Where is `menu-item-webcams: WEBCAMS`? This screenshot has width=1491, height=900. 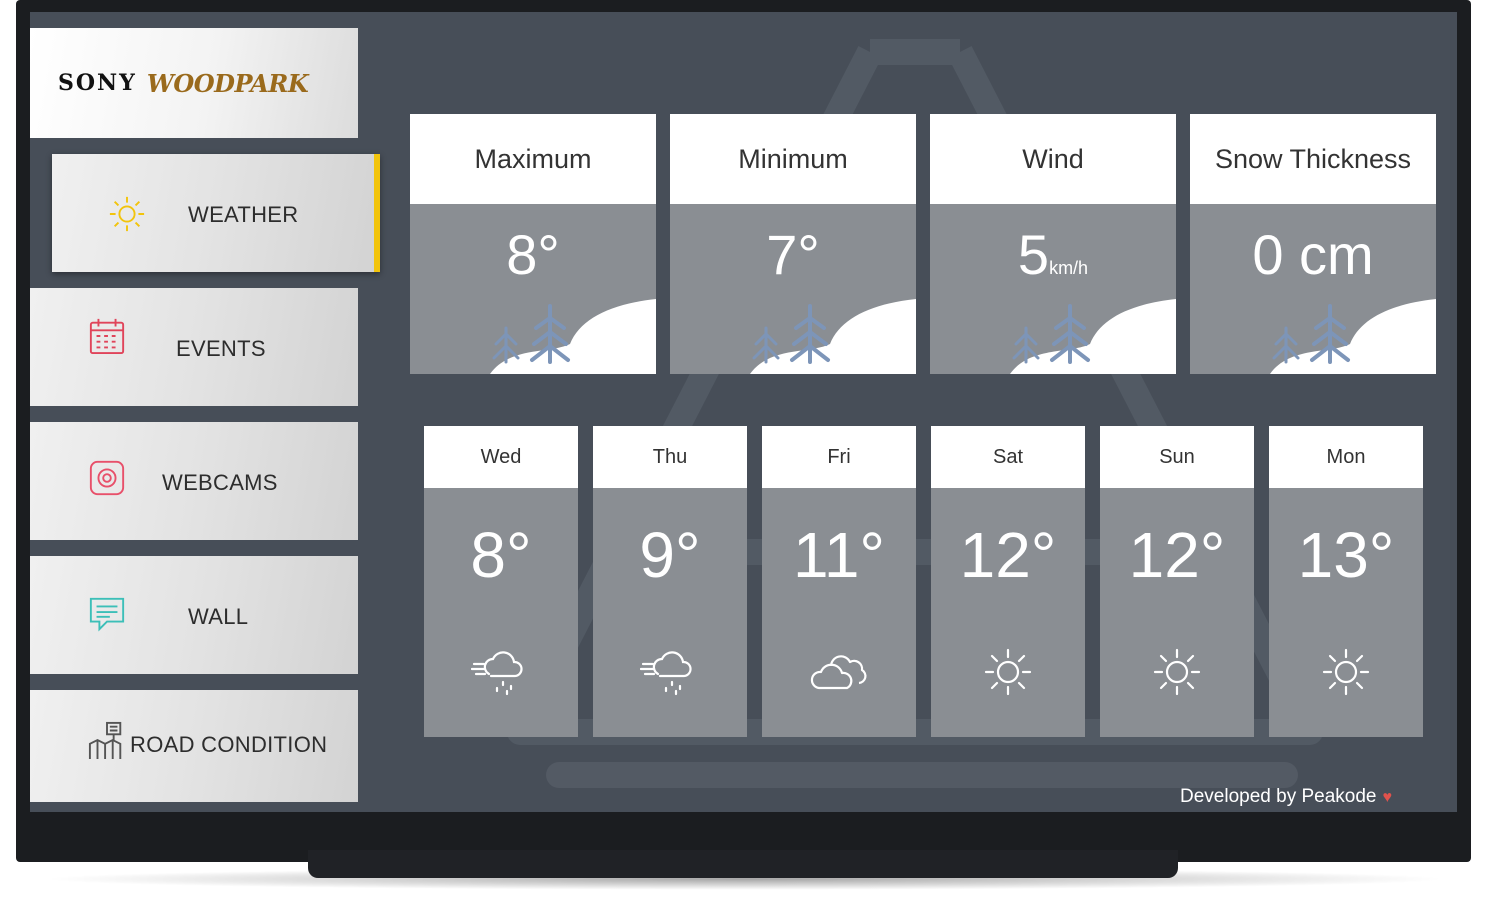 menu-item-webcams: WEBCAMS is located at coordinates (194, 481).